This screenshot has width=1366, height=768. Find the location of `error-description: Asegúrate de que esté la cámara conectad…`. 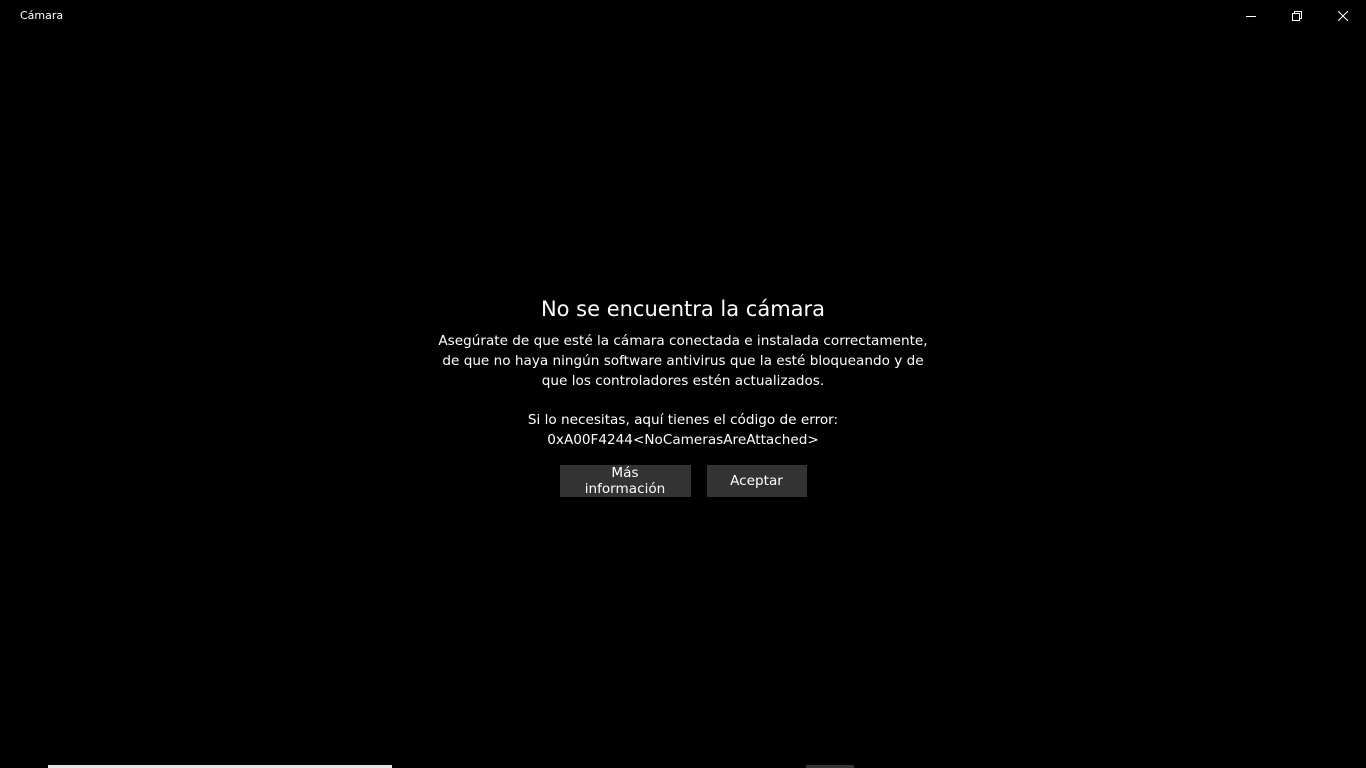

error-description: Asegúrate de que esté la cámara conectad… is located at coordinates (683, 361).